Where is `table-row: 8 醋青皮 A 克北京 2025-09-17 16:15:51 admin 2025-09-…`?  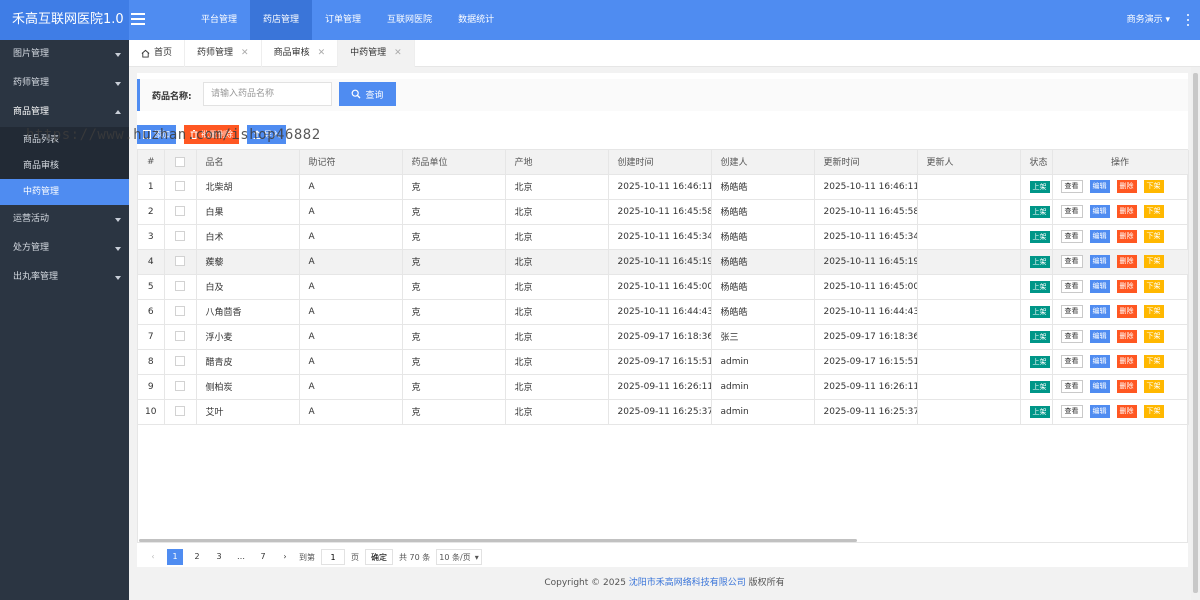
table-row: 8 醋青皮 A 克北京 2025-09-17 16:15:51 admin 2025-09-… is located at coordinates (663, 362).